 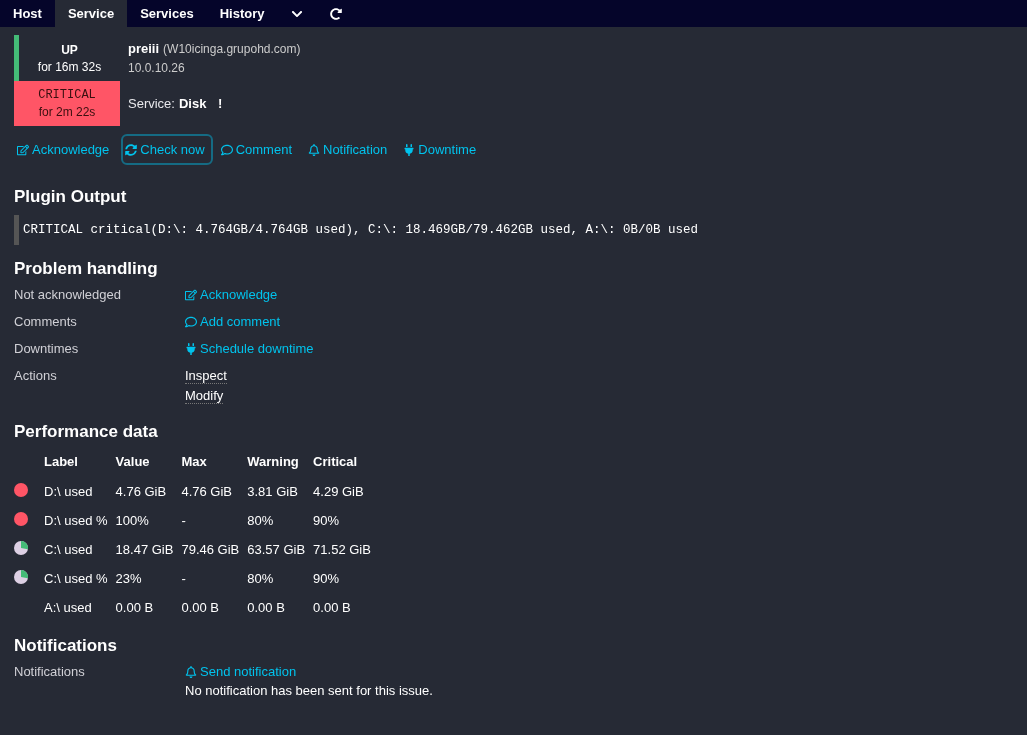 What do you see at coordinates (91, 13) in the screenshot?
I see `tab: Service` at bounding box center [91, 13].